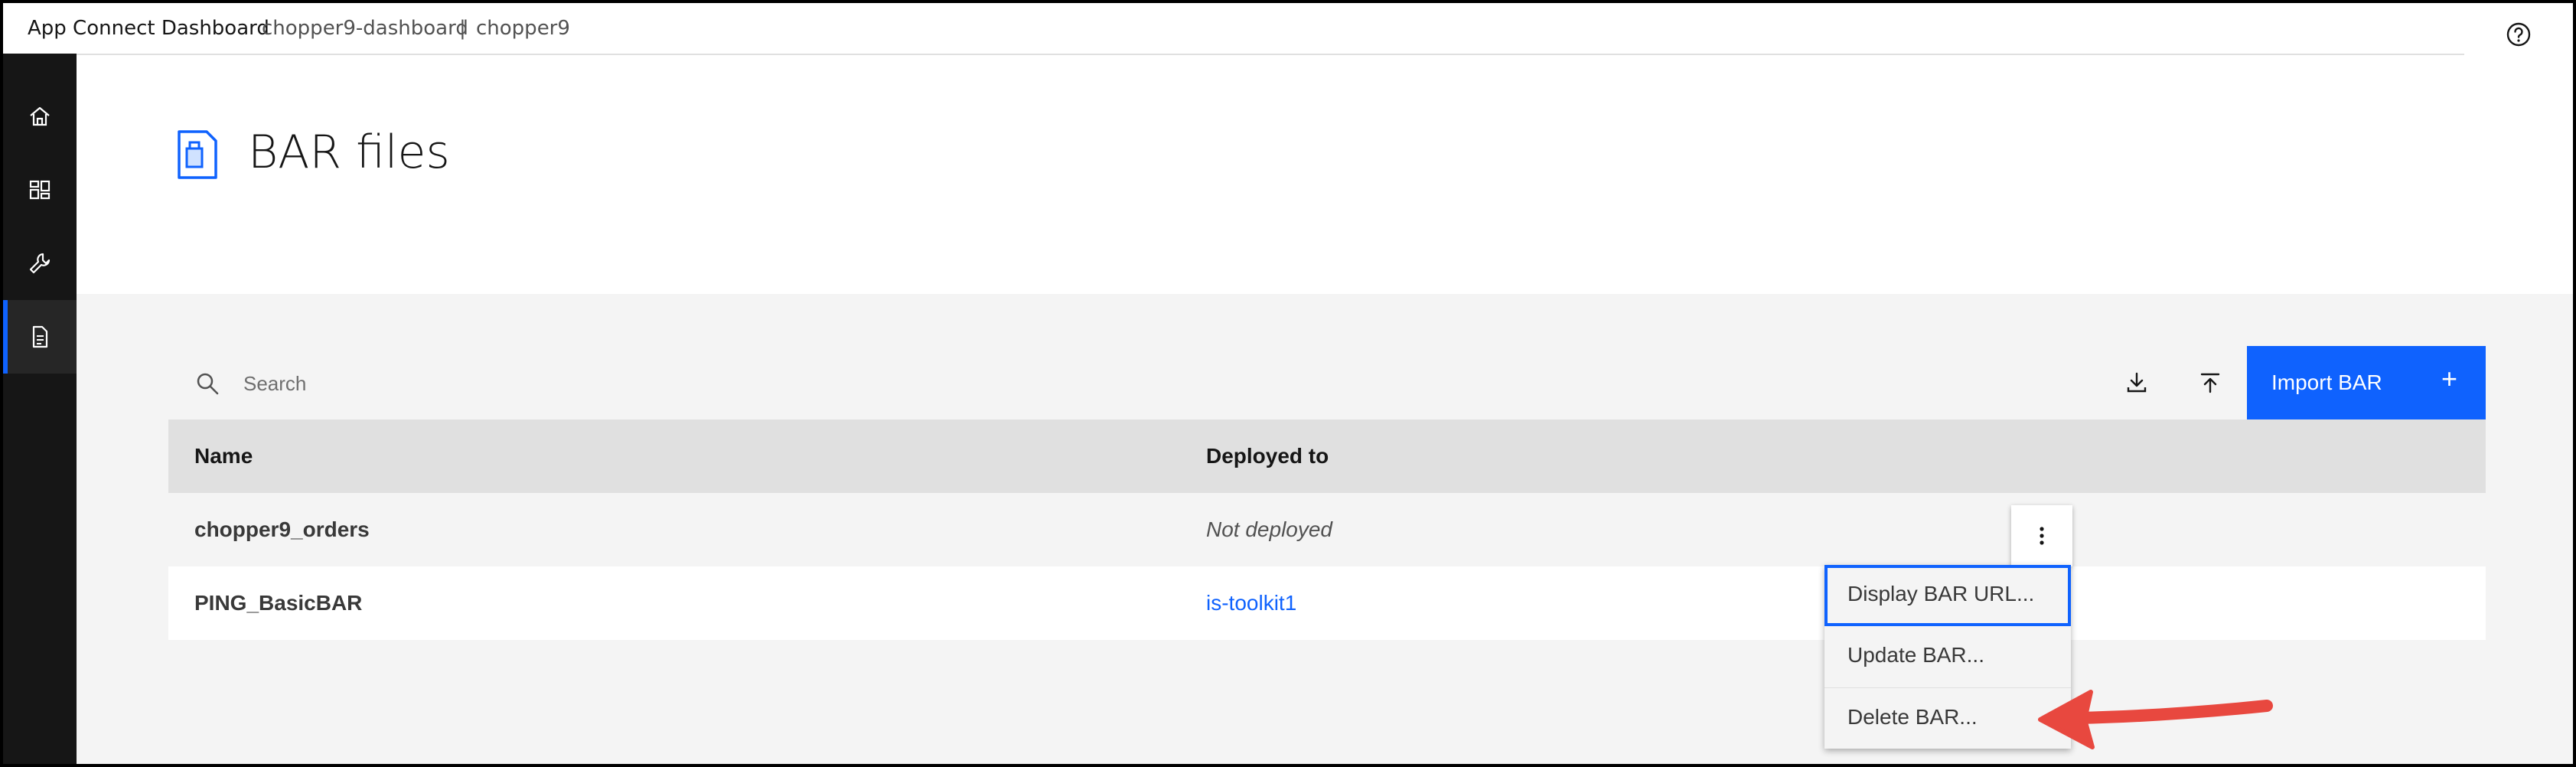 The width and height of the screenshot is (2576, 767). What do you see at coordinates (1251, 603) in the screenshot?
I see `row-deployed-link: is-toolkit1` at bounding box center [1251, 603].